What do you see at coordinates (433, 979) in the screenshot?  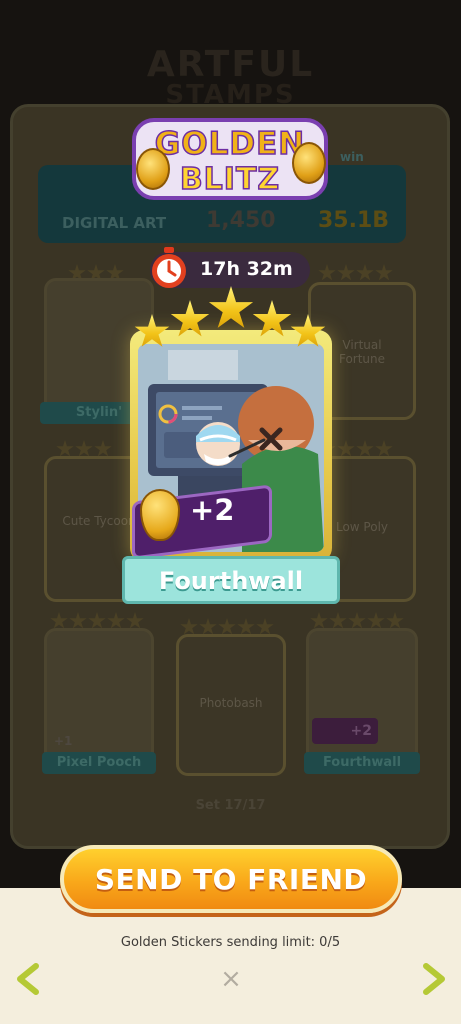 I see `chevron-right-icon` at bounding box center [433, 979].